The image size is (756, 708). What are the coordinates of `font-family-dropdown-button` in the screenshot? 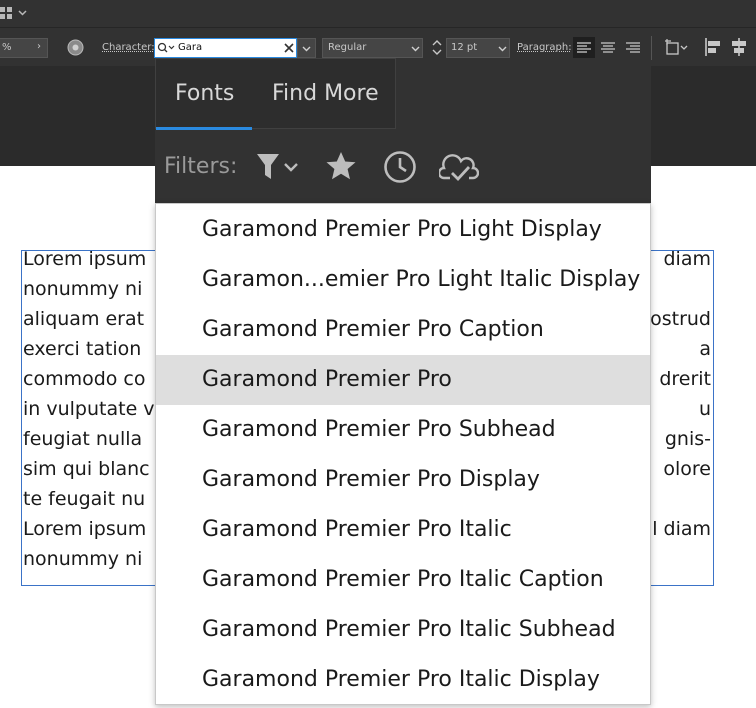 It's located at (306, 48).